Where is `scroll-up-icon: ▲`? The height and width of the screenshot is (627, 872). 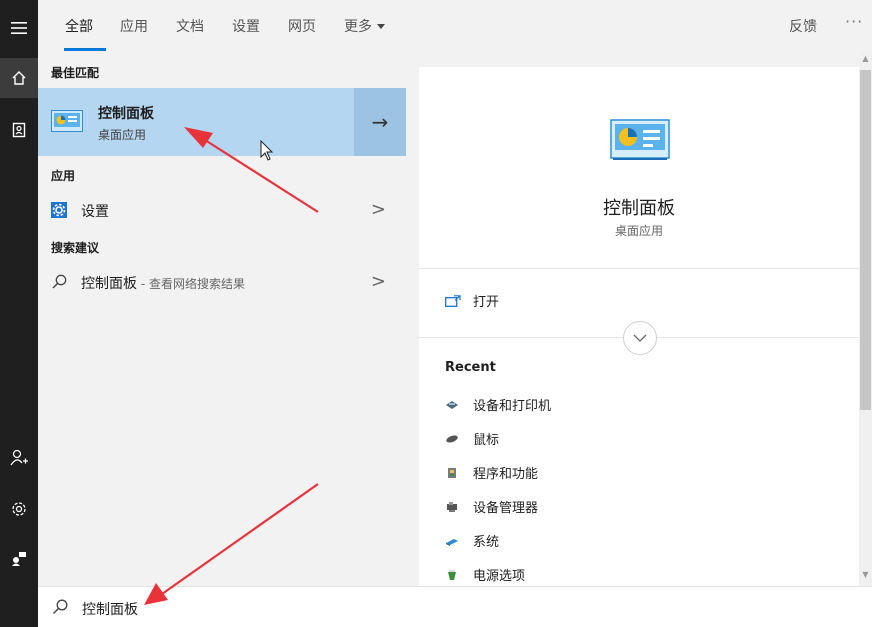 scroll-up-icon: ▲ is located at coordinates (865, 61).